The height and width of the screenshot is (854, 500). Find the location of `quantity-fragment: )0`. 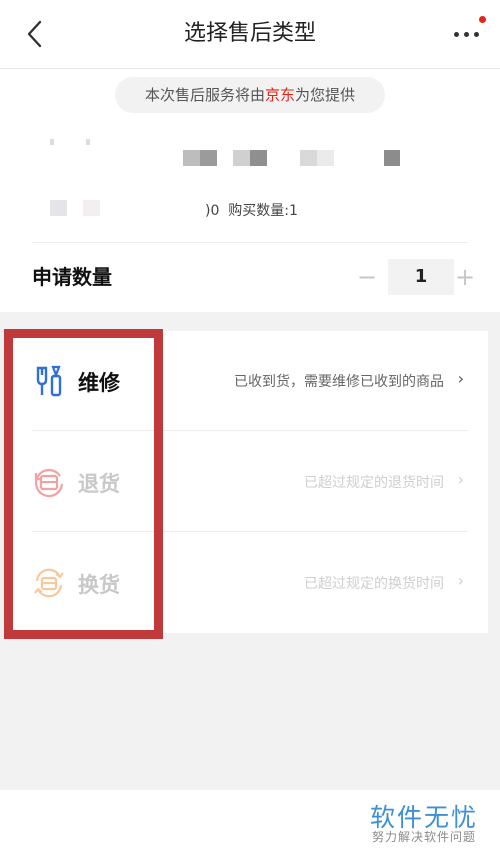

quantity-fragment: )0 is located at coordinates (212, 211).